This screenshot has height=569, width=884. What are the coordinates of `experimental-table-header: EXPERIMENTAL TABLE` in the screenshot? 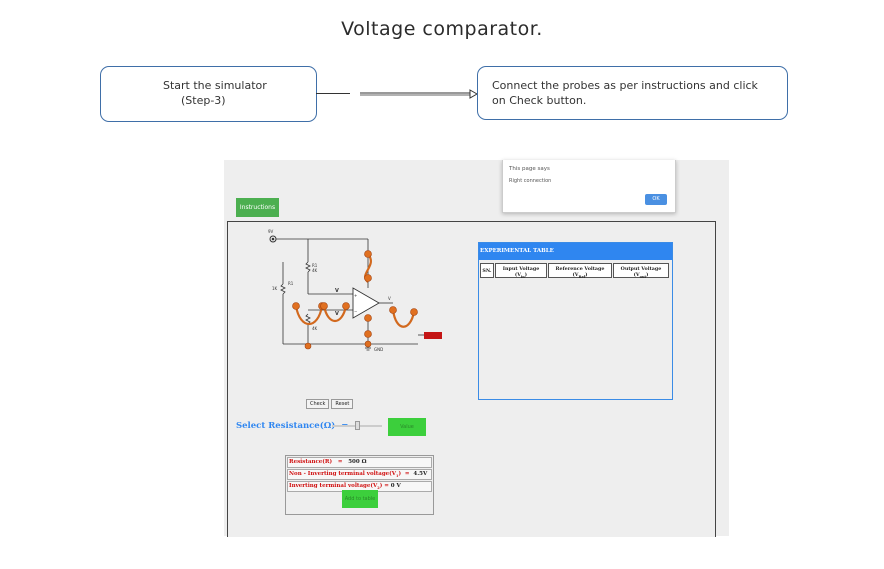 It's located at (575, 251).